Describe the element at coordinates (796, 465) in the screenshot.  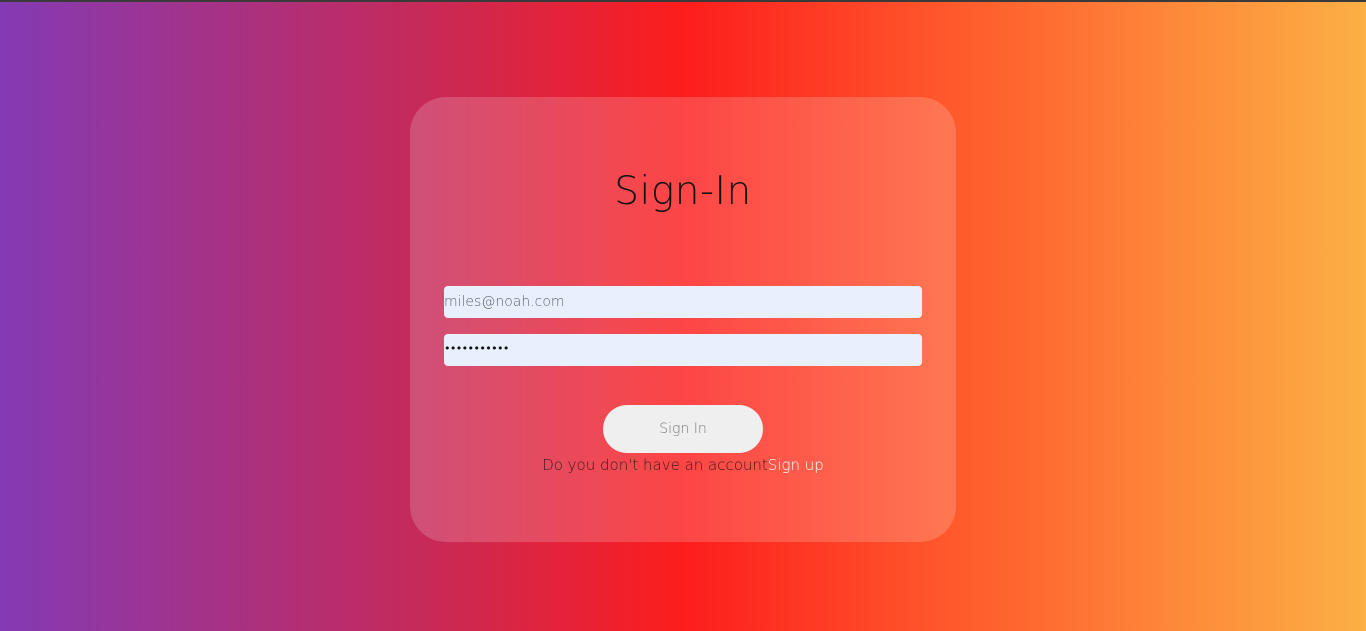
I see `sign-up-link: Sign up` at that location.